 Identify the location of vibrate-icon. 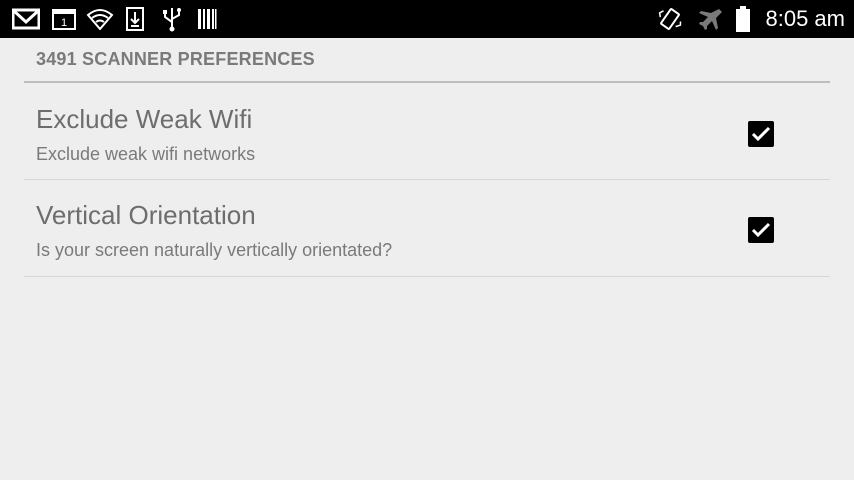
(670, 19).